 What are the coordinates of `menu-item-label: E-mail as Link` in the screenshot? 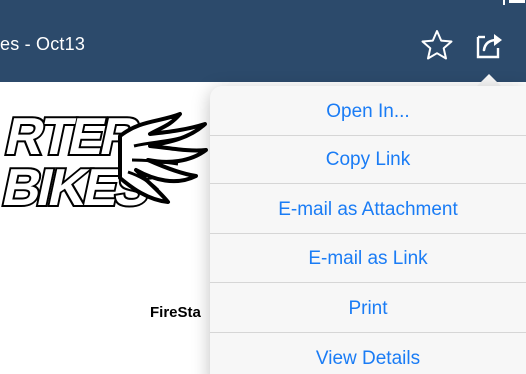 It's located at (368, 258).